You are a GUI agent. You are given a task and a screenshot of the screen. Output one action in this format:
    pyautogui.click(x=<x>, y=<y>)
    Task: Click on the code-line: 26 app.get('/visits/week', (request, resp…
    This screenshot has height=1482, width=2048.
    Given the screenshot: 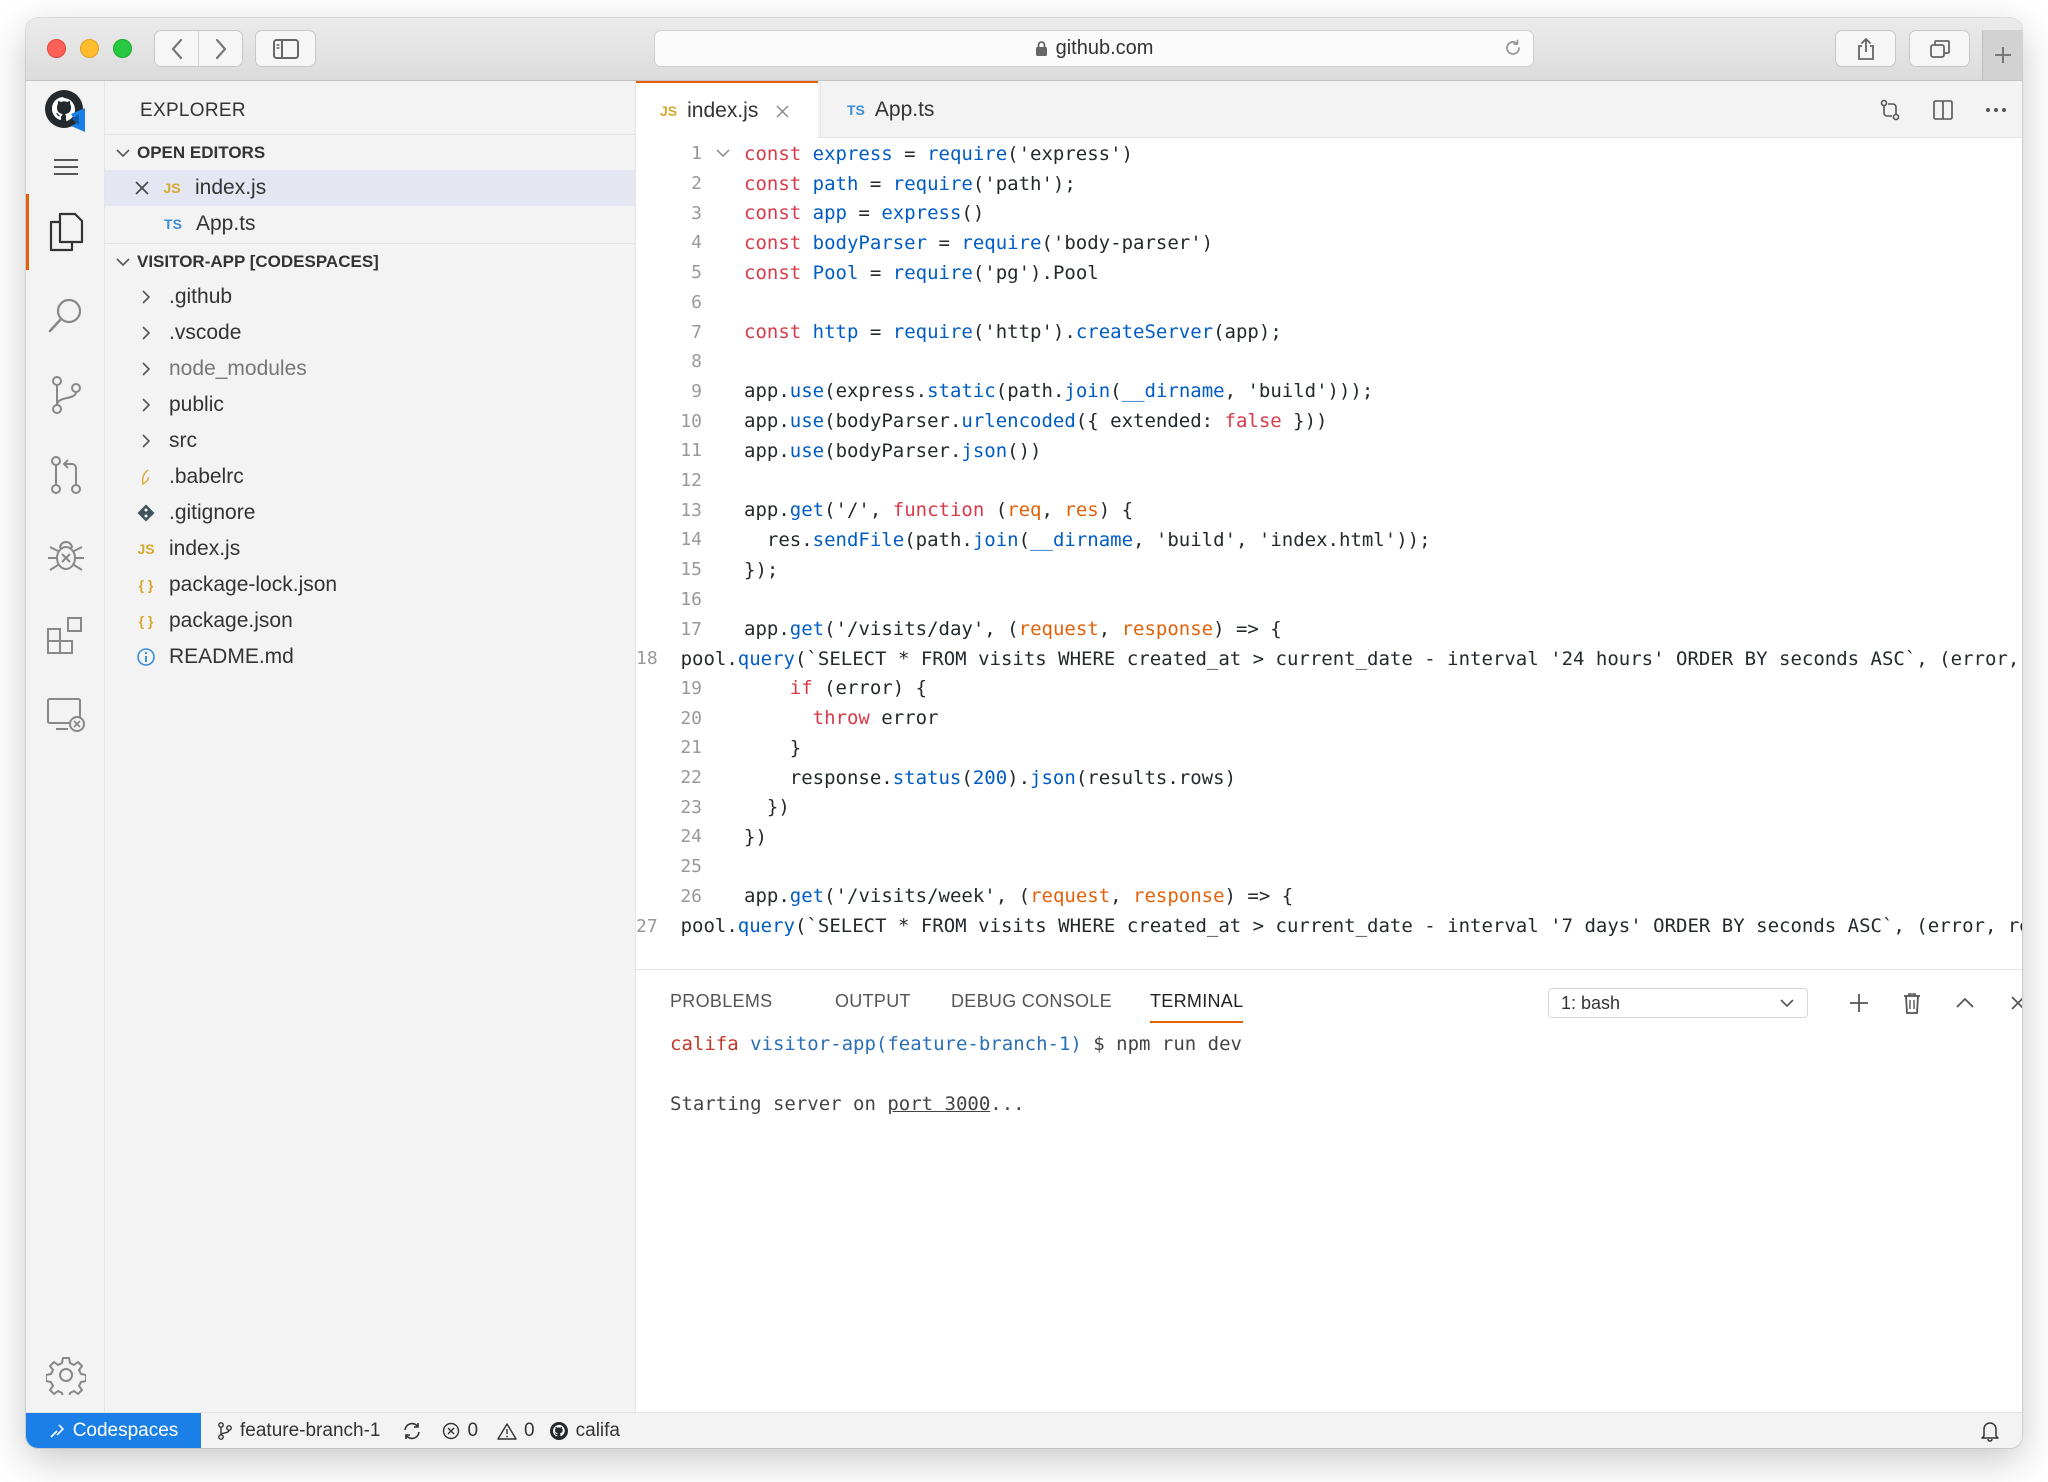 What is the action you would take?
    pyautogui.click(x=1329, y=897)
    